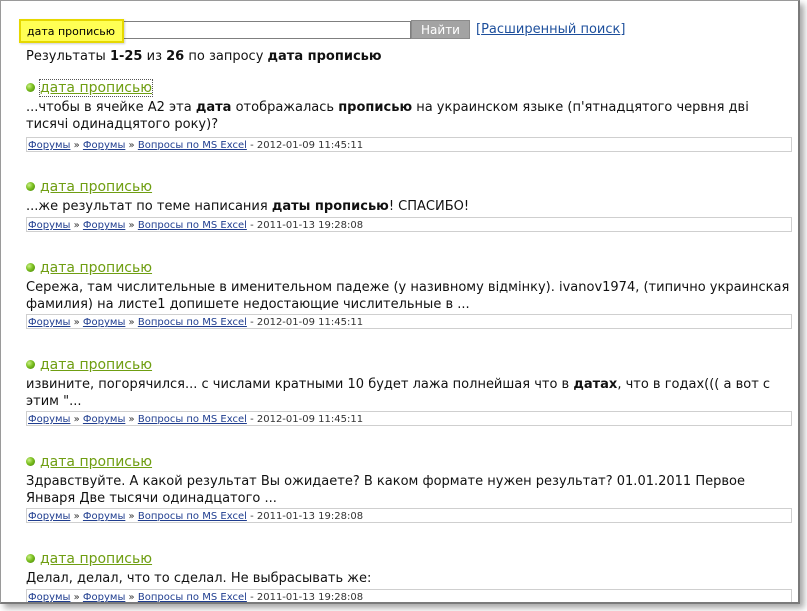 The width and height of the screenshot is (807, 611). What do you see at coordinates (285, 107) in the screenshot?
I see `snippet-text: отображалась` at bounding box center [285, 107].